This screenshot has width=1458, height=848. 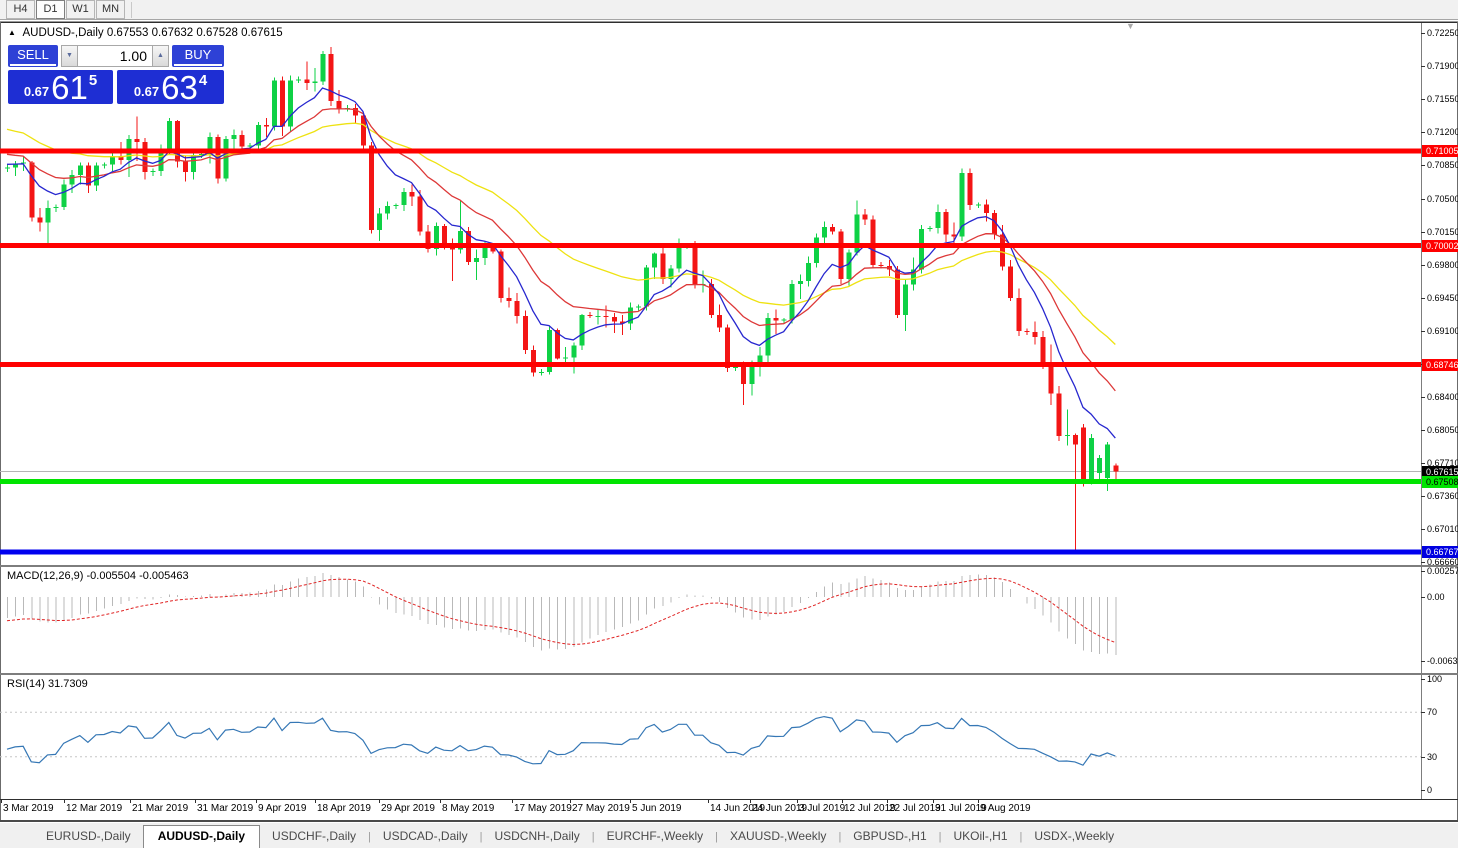 I want to click on time-axis-label: 21 Mar 2019, so click(x=160, y=808).